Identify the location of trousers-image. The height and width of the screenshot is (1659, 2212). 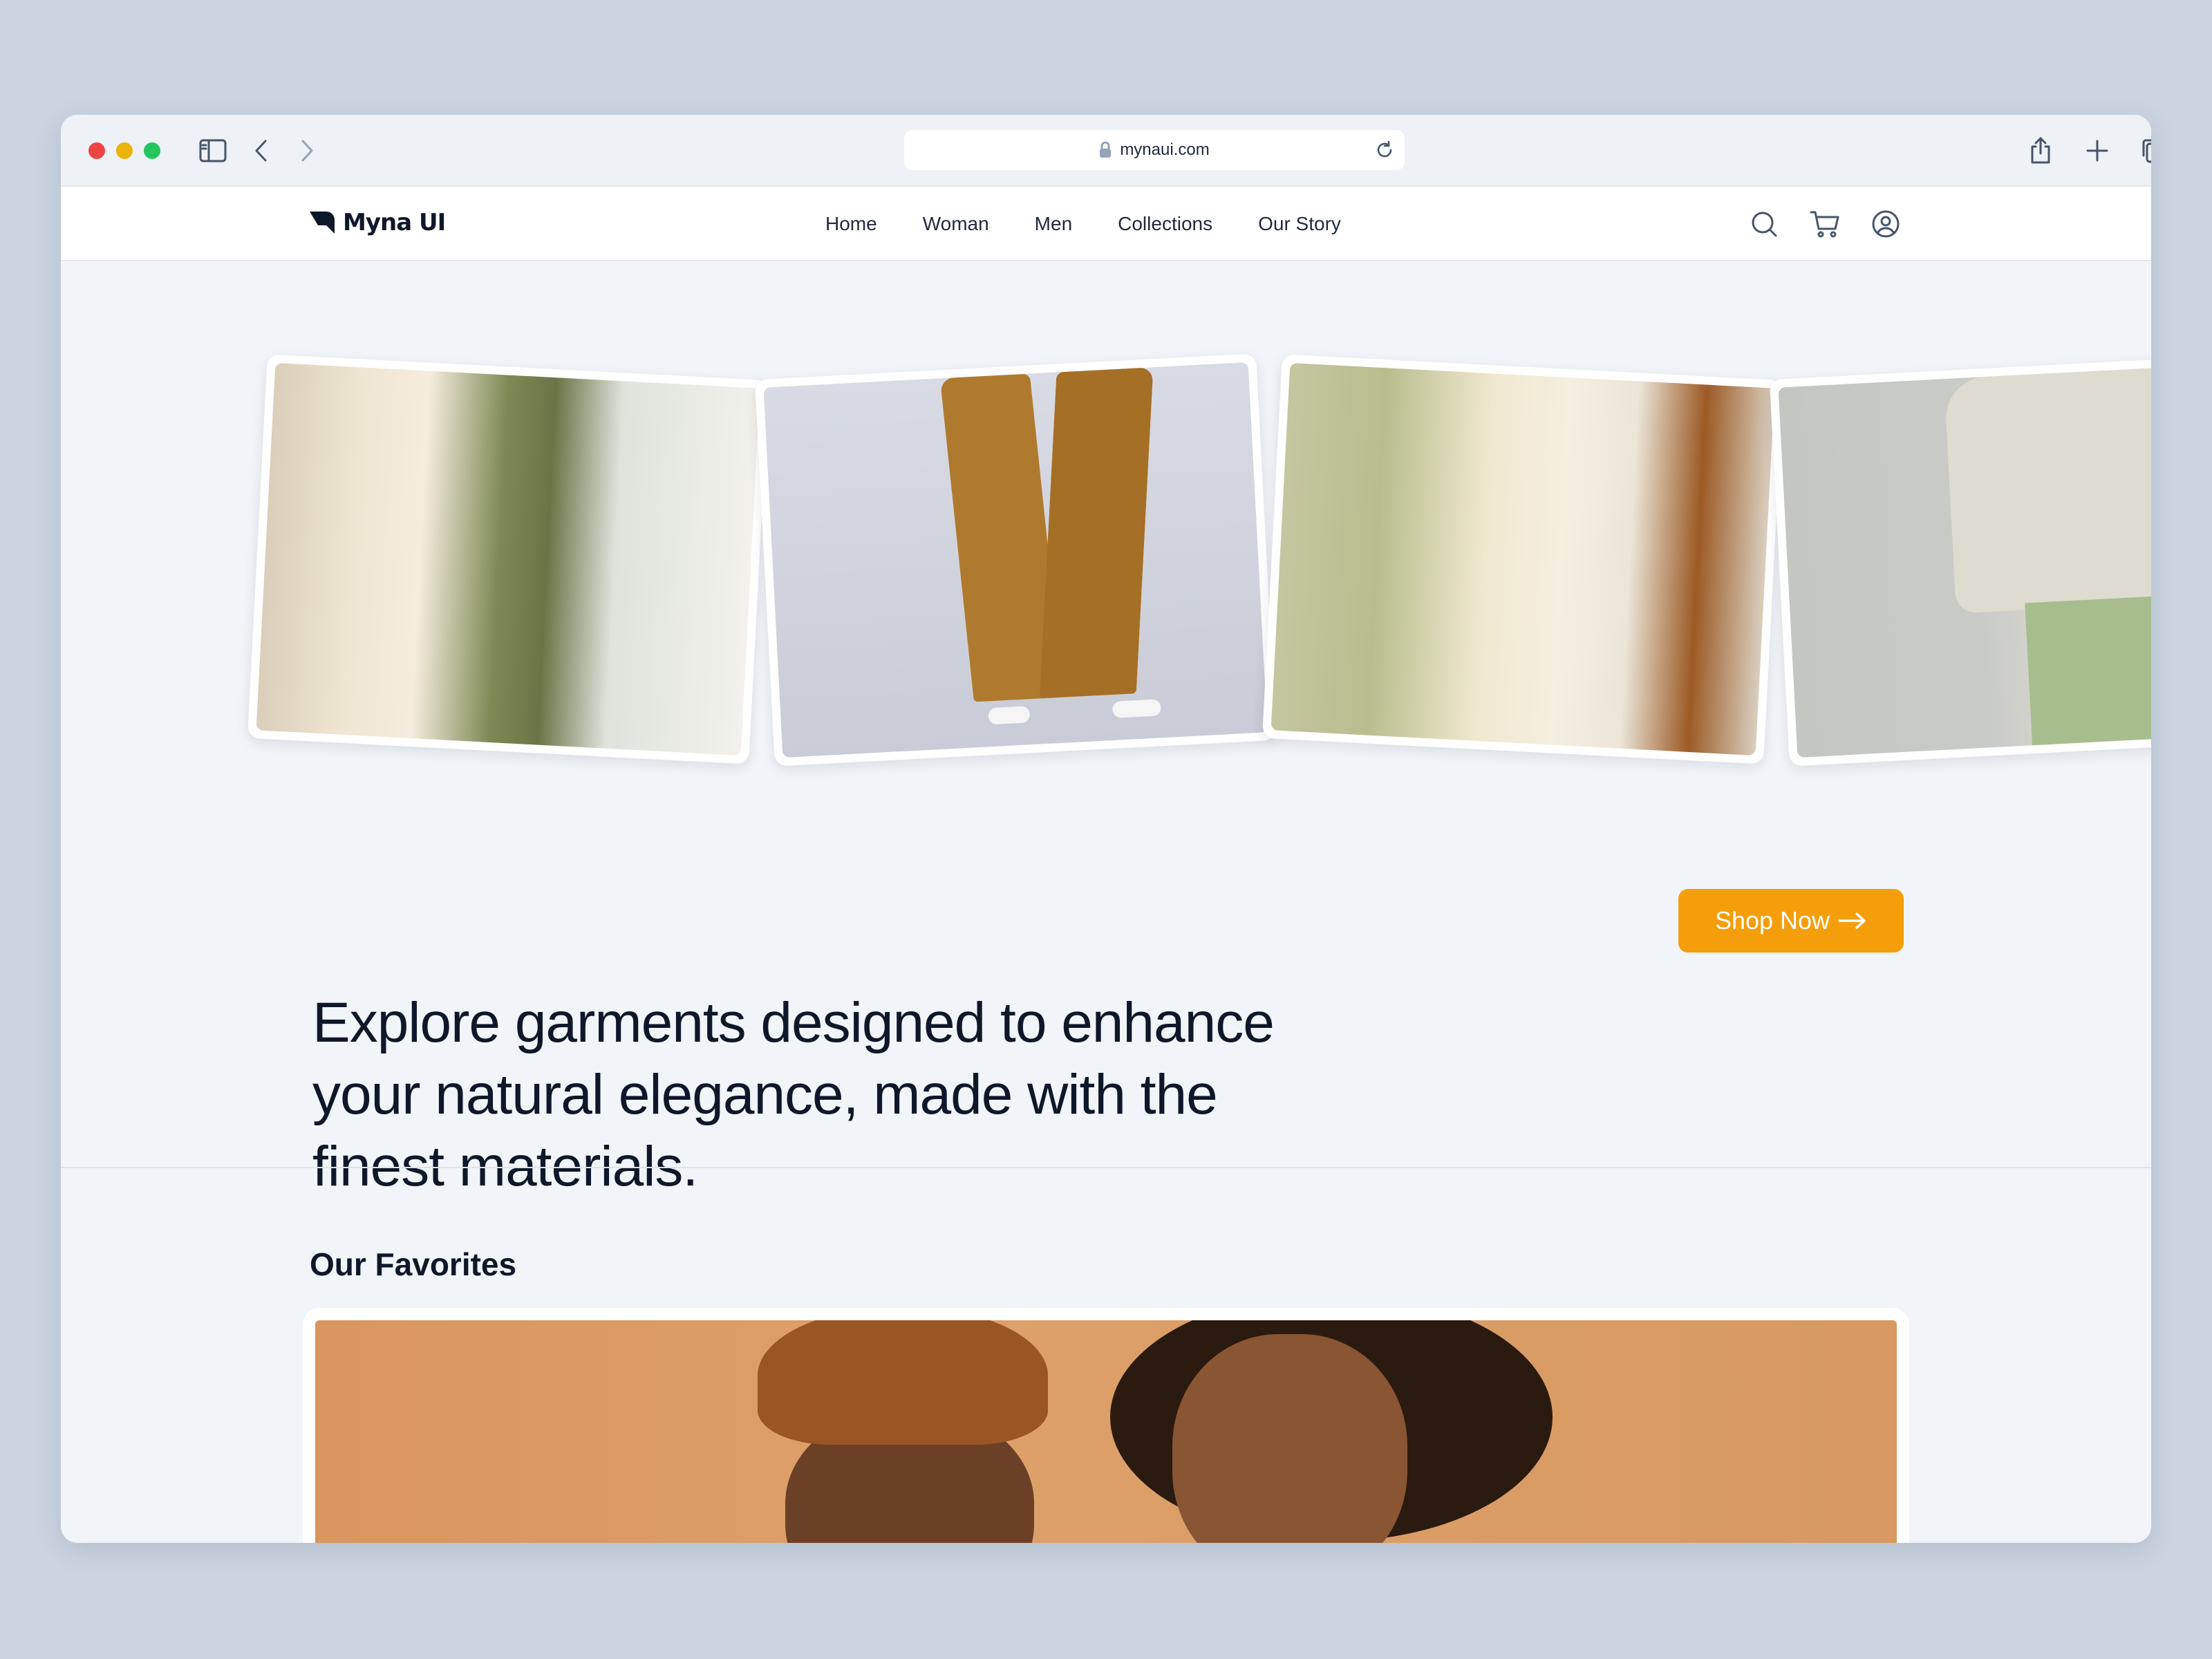
(1016, 560).